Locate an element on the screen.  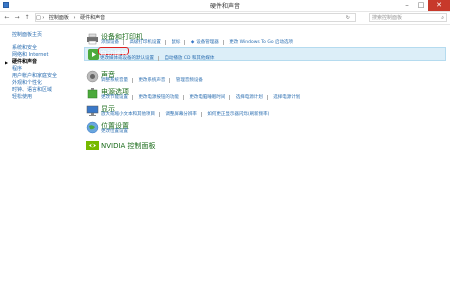
breadcrumb-control-panel: 控制面板 is located at coordinates (59, 18).